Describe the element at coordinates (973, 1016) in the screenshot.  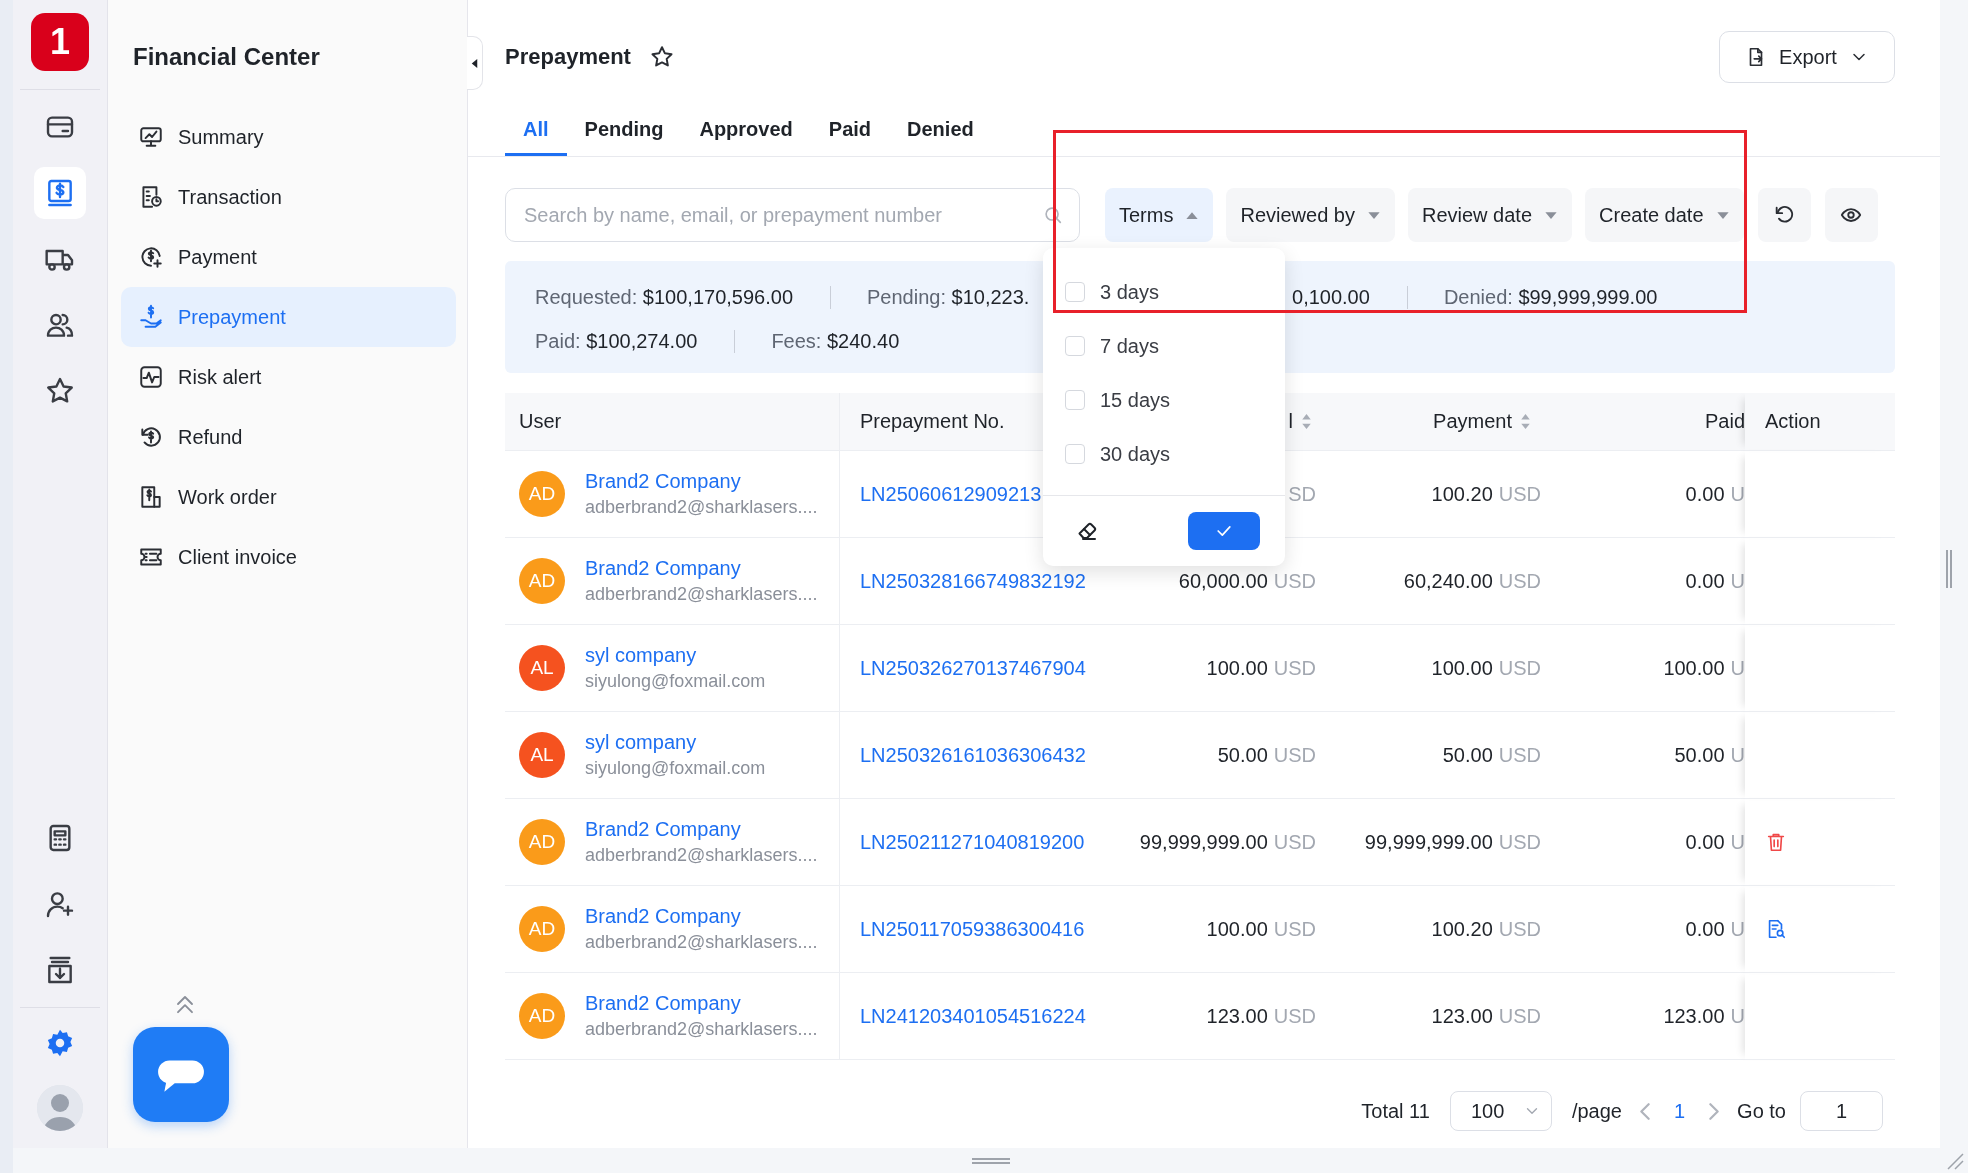
I see `prepayment-number-link: LN241203401054516224` at that location.